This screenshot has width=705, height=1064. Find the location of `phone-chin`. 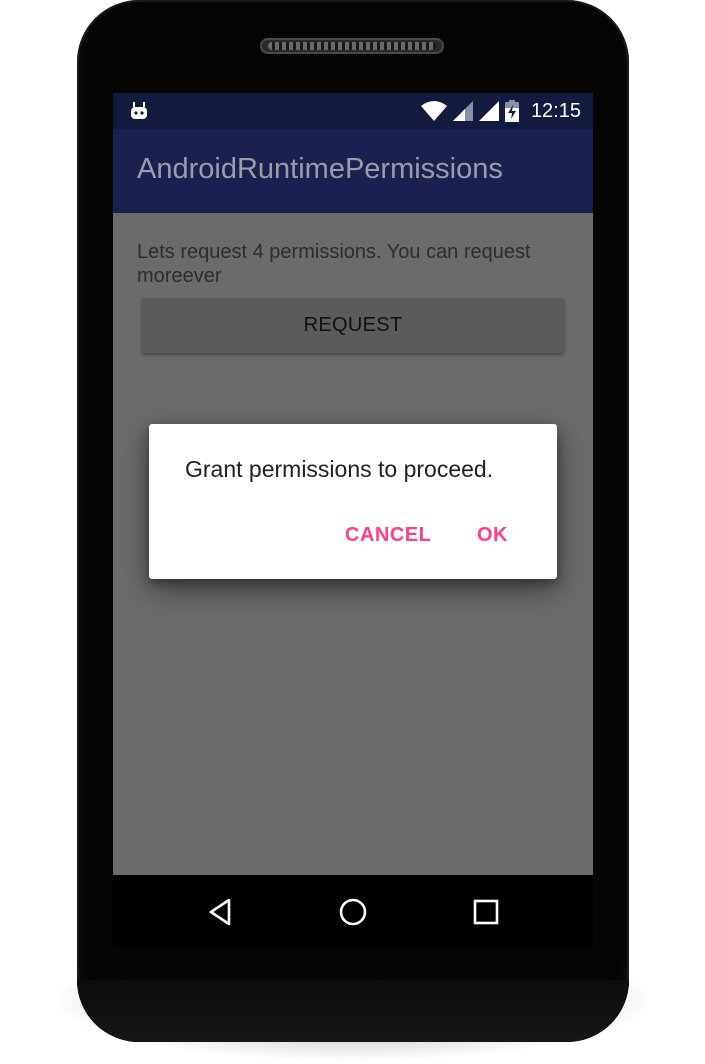

phone-chin is located at coordinates (353, 1011).